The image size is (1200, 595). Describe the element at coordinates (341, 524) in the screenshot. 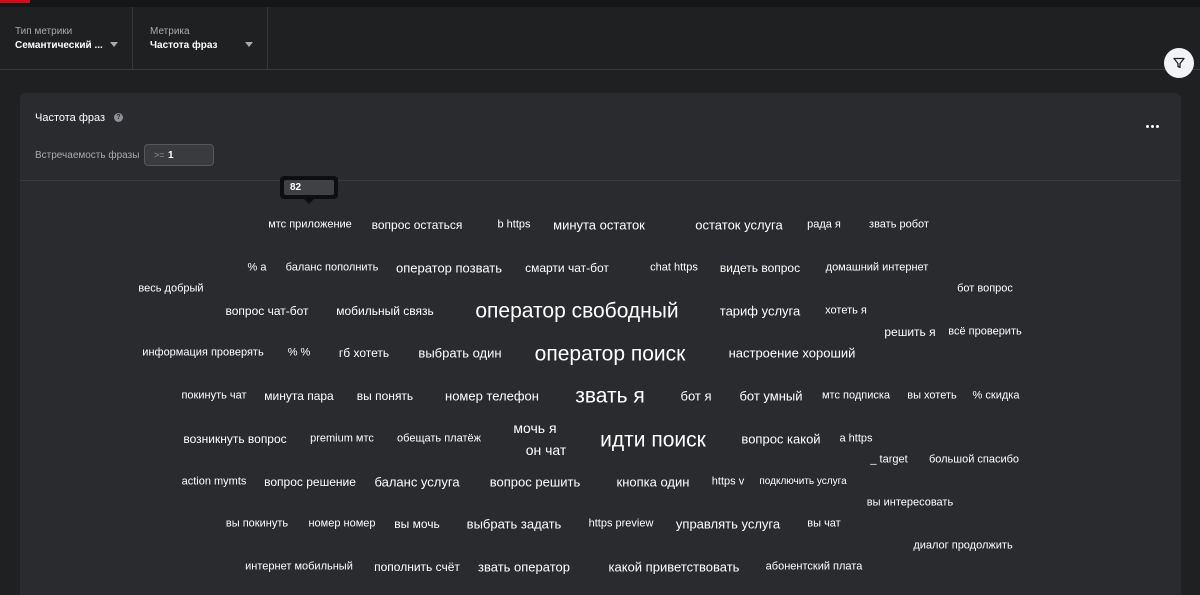

I see `word-cloud-item: номер номер` at that location.